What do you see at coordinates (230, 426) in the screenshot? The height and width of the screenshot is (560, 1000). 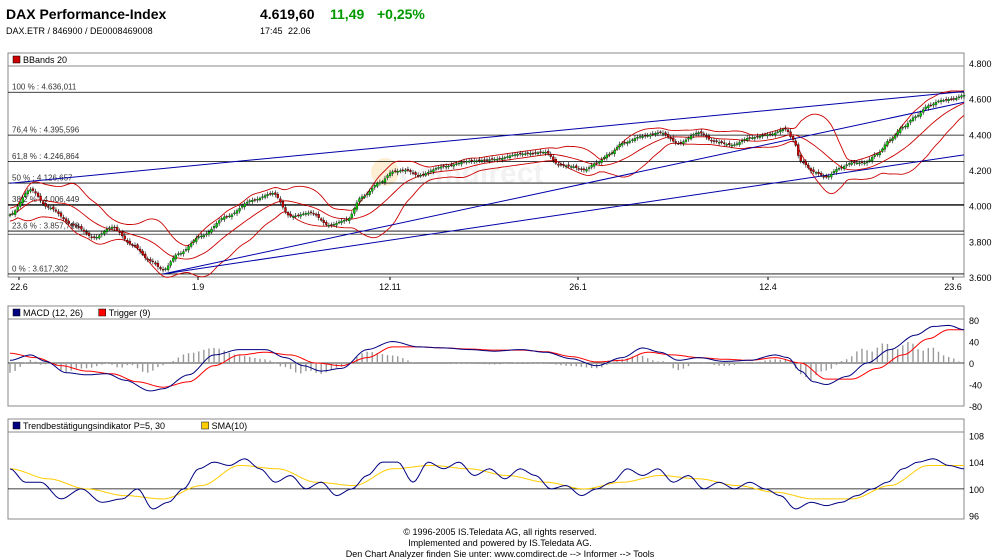 I see `trend-legend-label: SMA(10)` at bounding box center [230, 426].